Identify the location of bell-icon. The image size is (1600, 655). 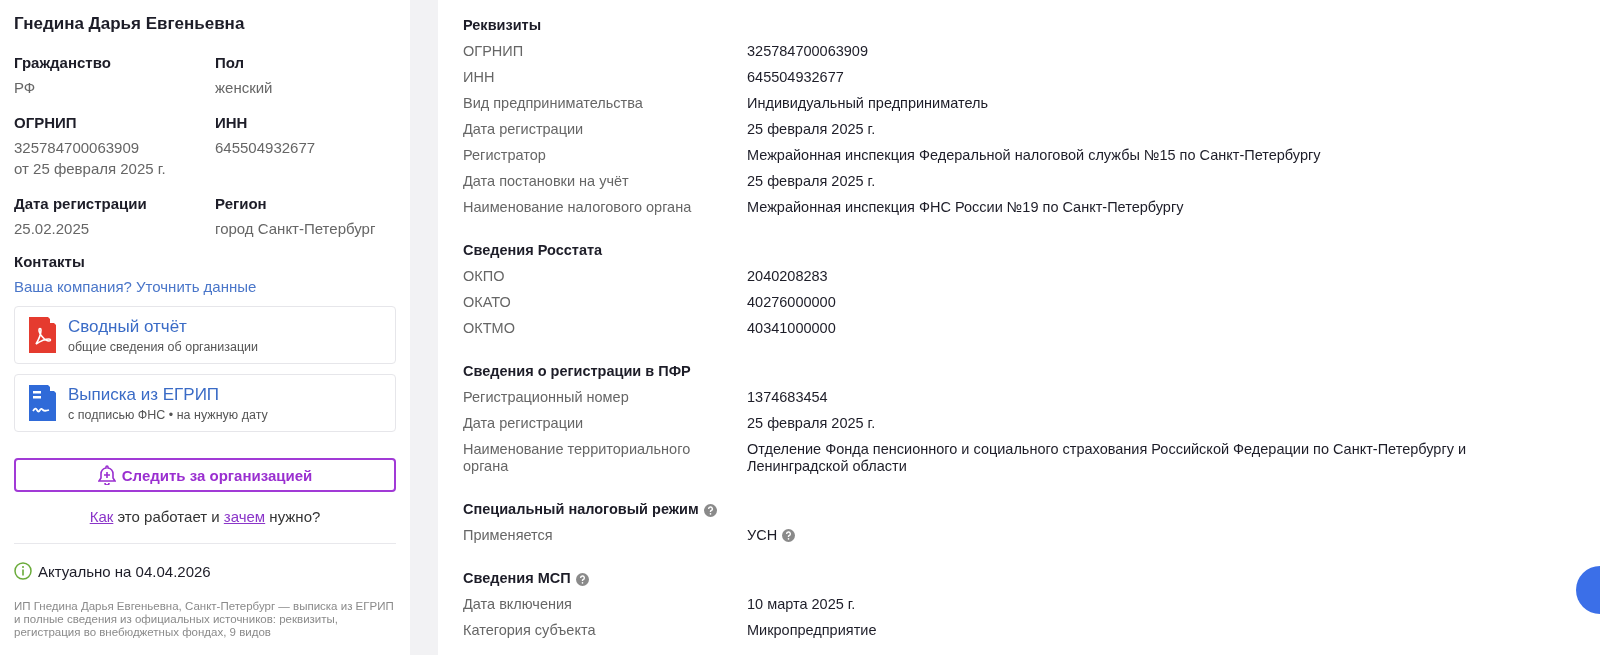
(106, 475).